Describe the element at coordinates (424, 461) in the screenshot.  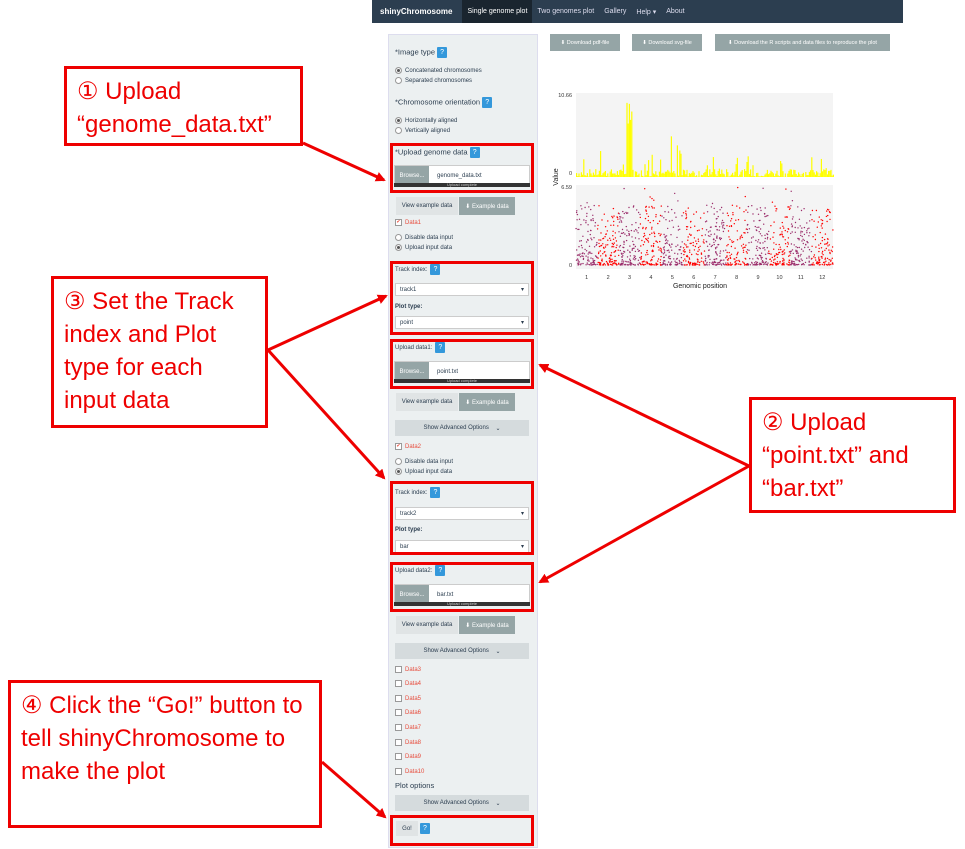
I see `data2-disable-option: Disable data input` at that location.